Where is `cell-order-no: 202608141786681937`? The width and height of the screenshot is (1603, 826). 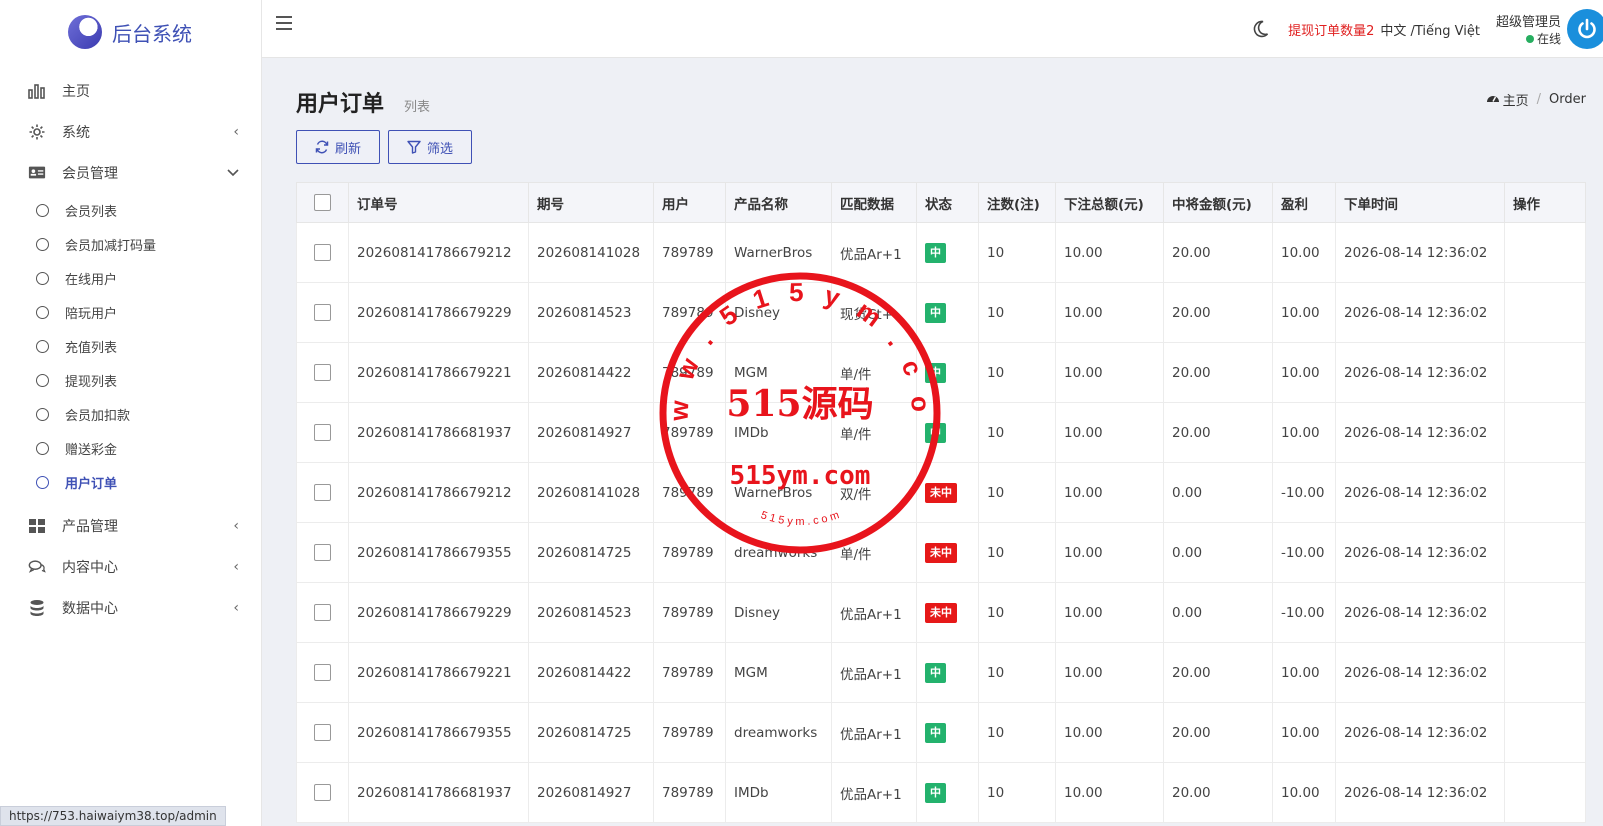 cell-order-no: 202608141786681937 is located at coordinates (438, 792).